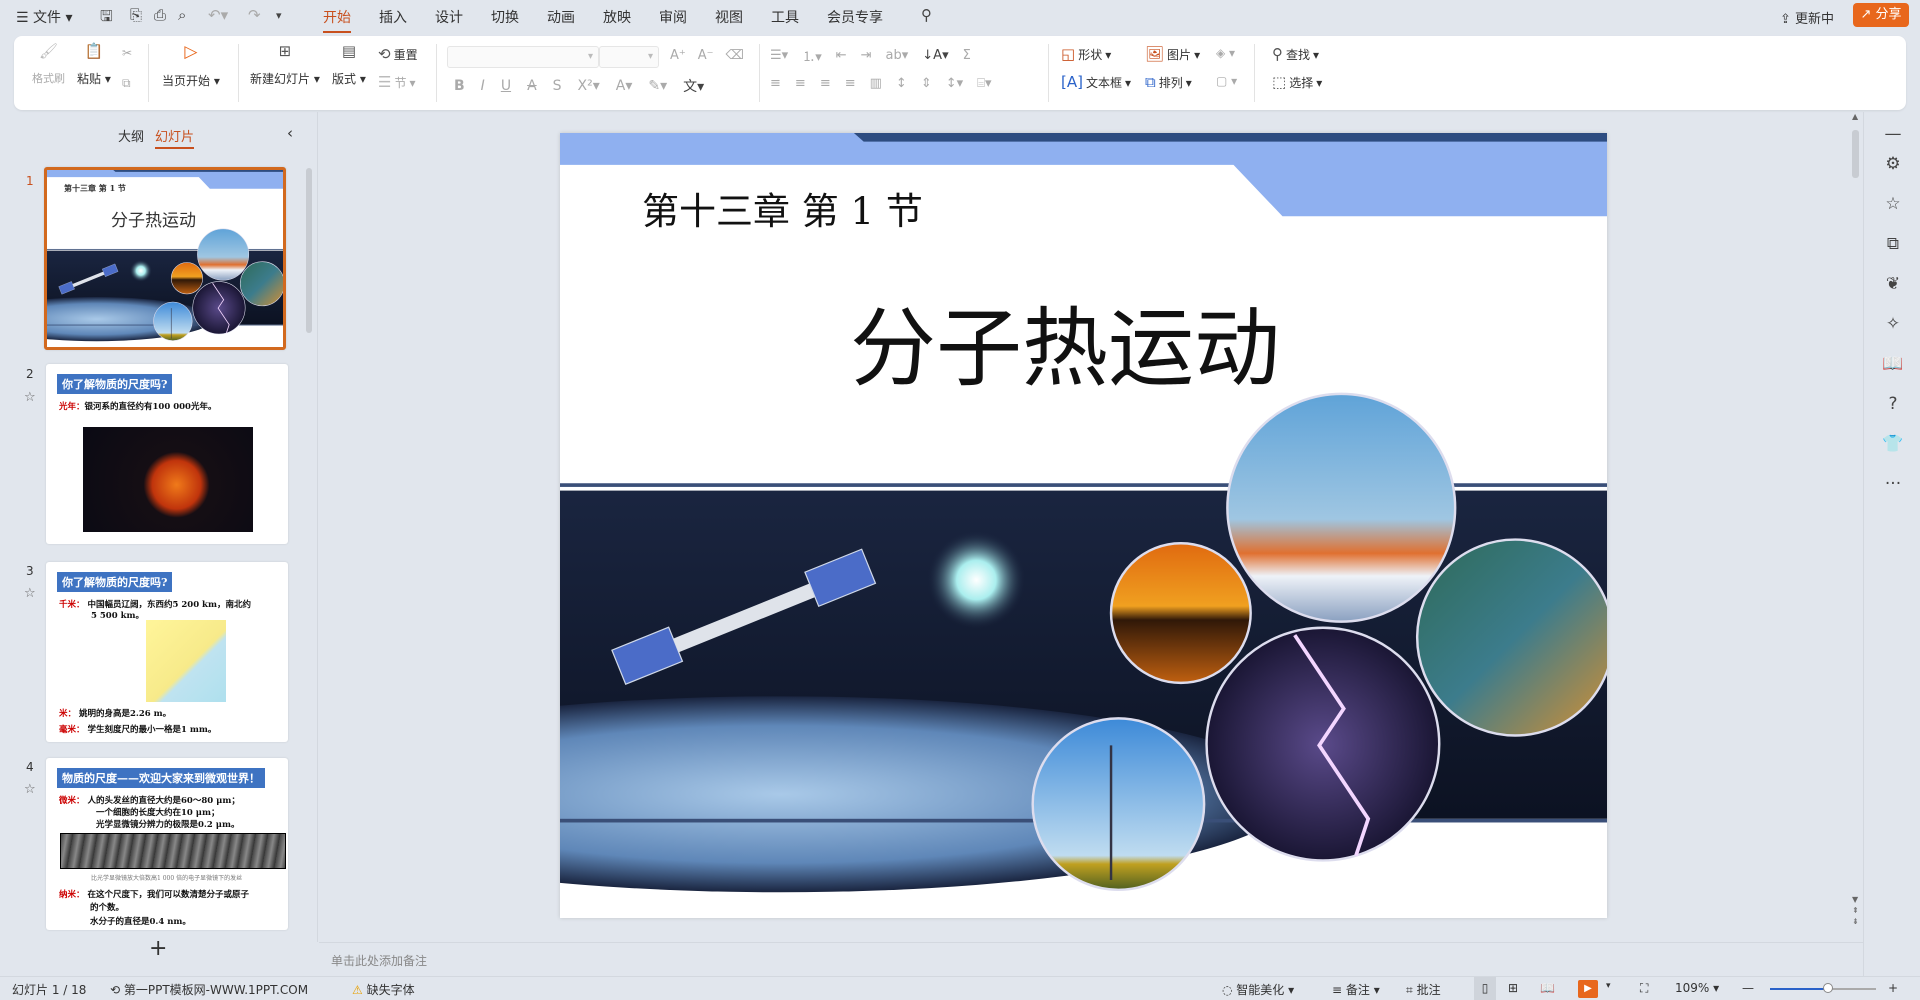  I want to click on animation-star-icon: ☆, so click(1893, 204).